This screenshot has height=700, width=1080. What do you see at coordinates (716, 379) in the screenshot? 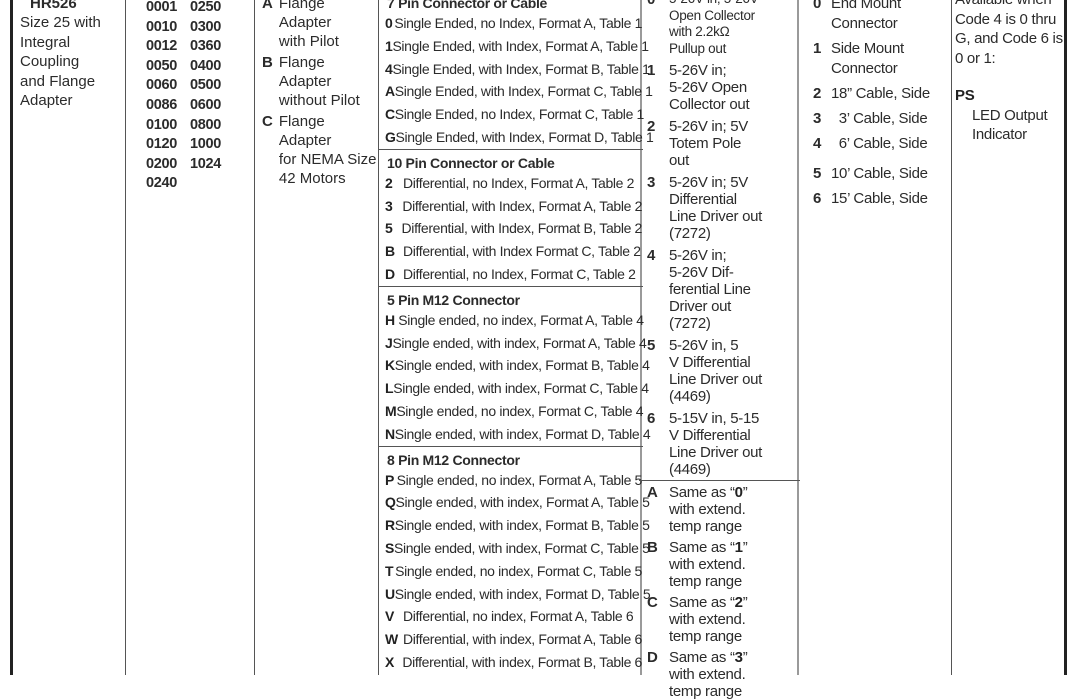
I see `option-line: Line Driver out` at bounding box center [716, 379].